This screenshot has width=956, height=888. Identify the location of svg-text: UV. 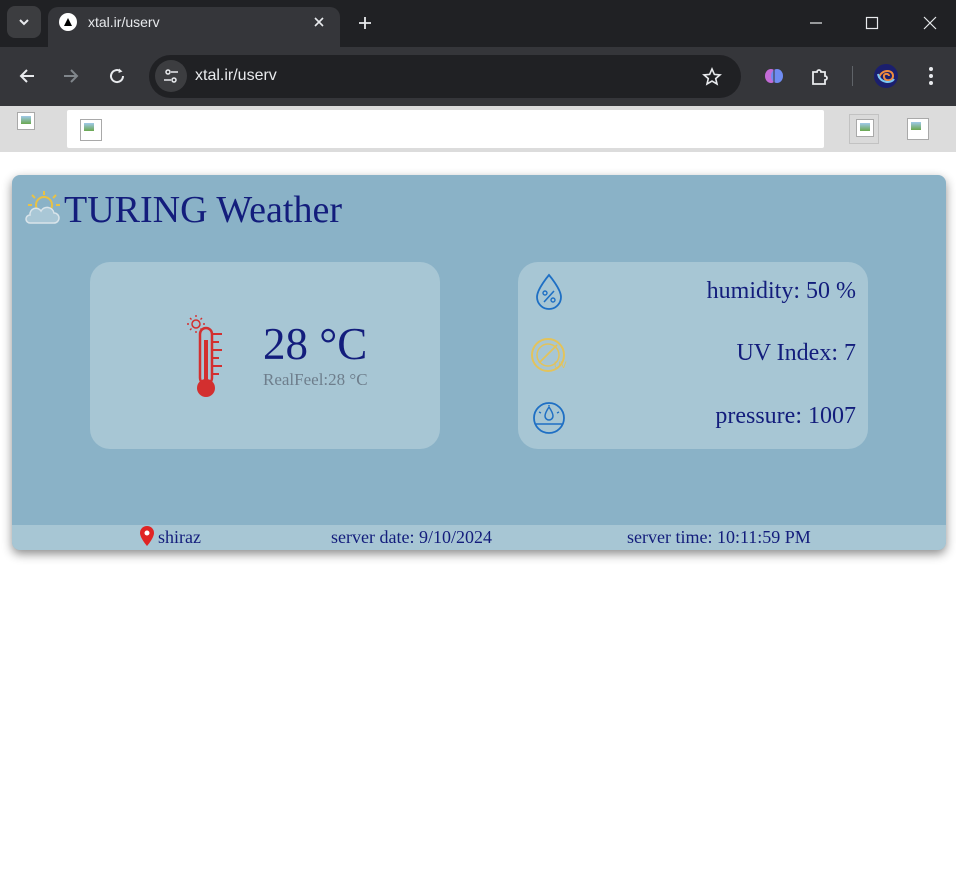
(560, 365).